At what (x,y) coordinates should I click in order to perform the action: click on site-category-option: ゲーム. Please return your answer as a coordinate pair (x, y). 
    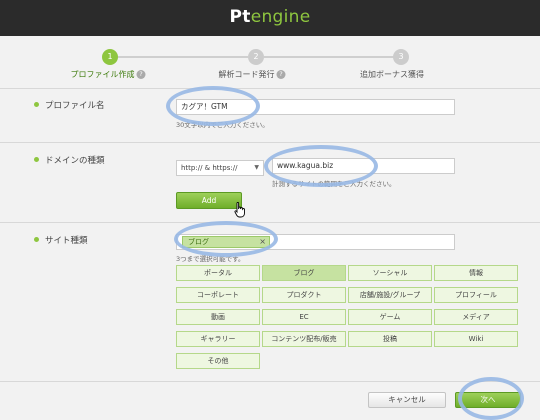
    Looking at the image, I should click on (390, 317).